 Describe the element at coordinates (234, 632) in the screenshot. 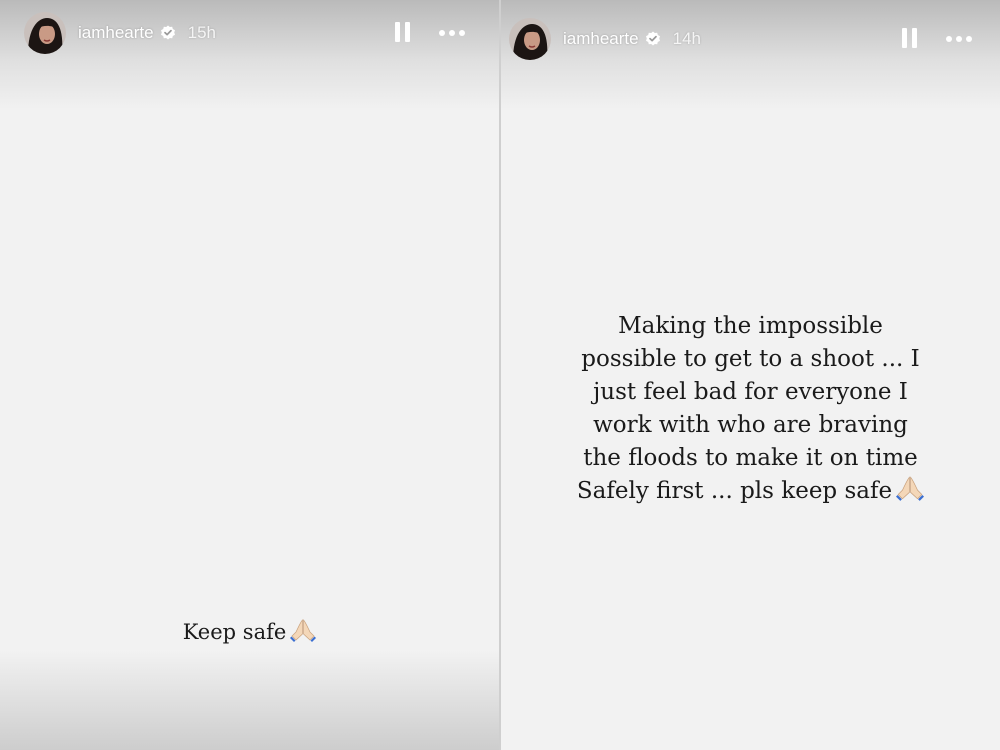

I see `caption-text: Keep safe` at that location.